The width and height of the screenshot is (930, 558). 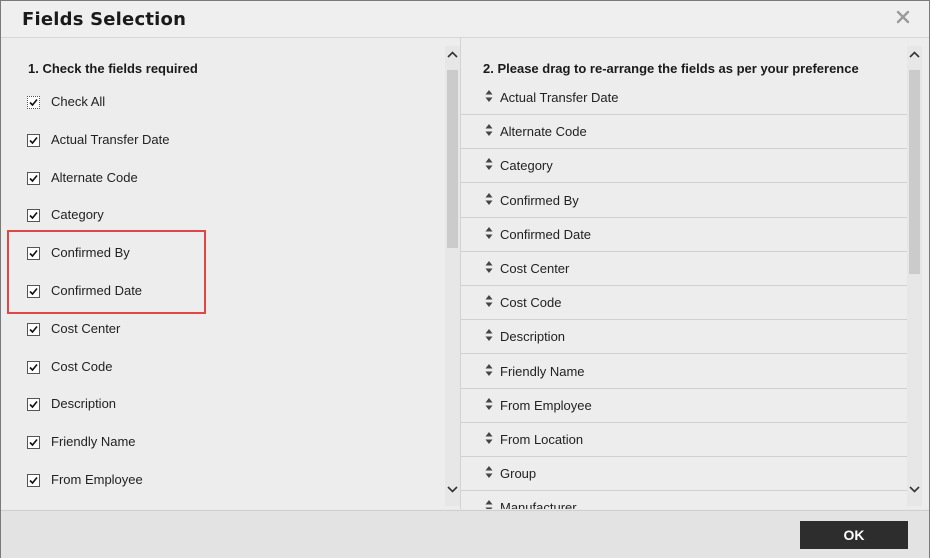 What do you see at coordinates (177, 330) in the screenshot?
I see `field-checkbox-row-cost-center: Cost Center` at bounding box center [177, 330].